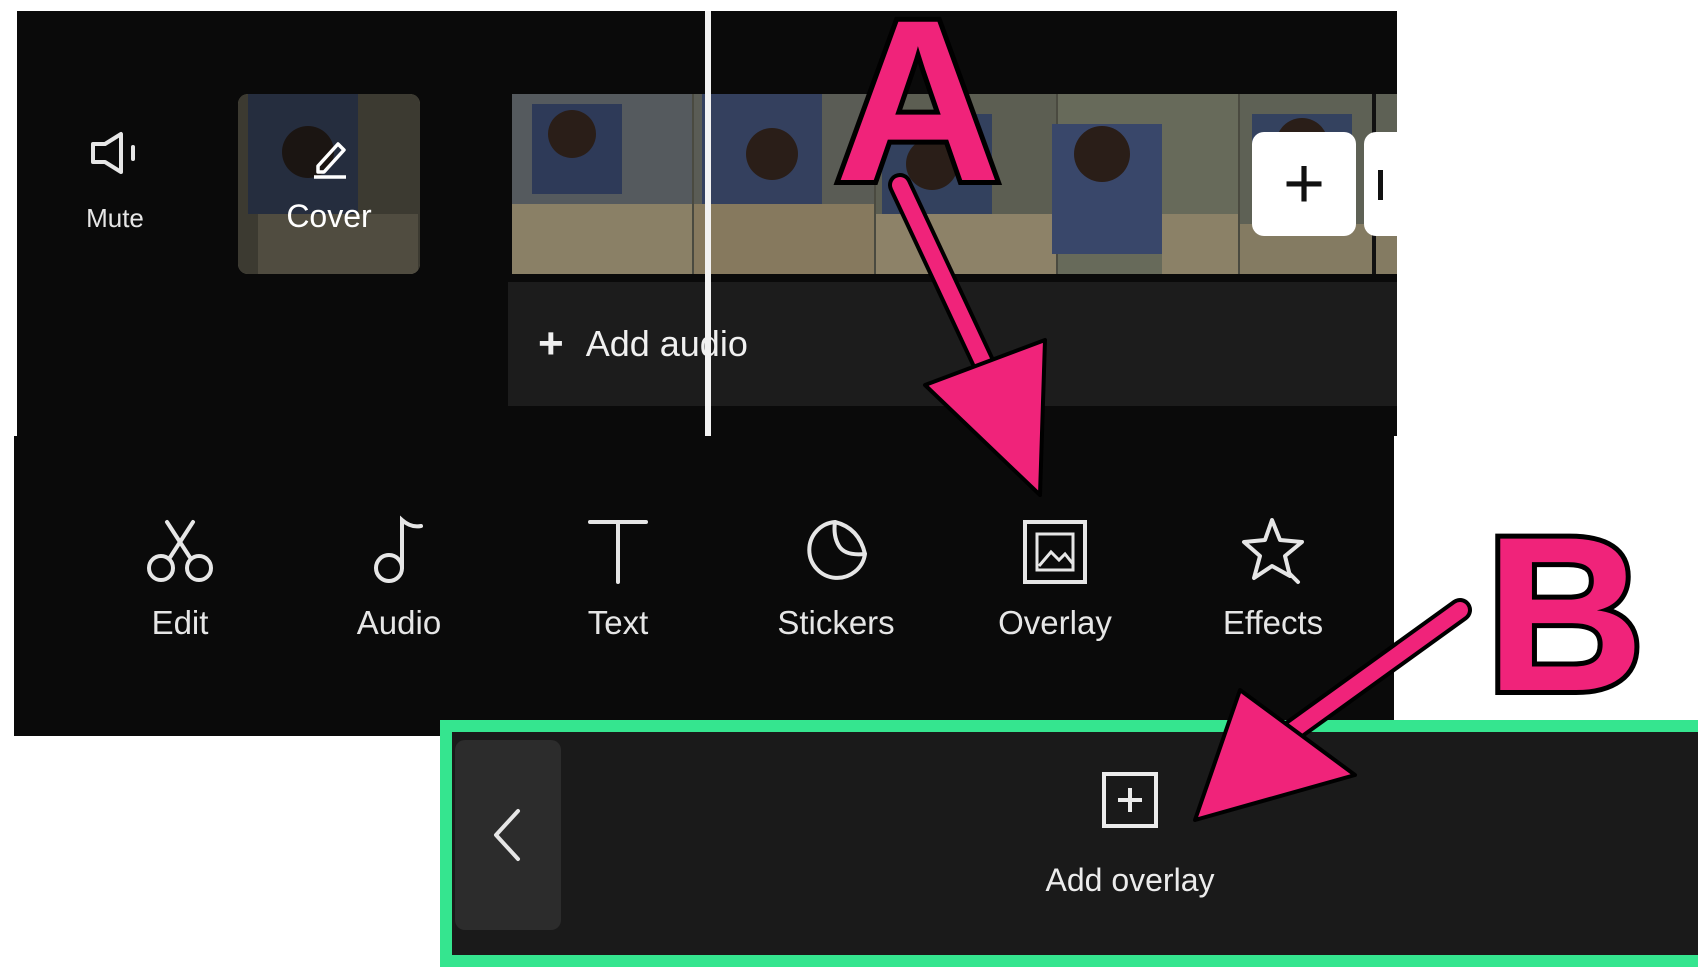 This screenshot has height=967, width=1698. I want to click on annotation-label-b: B, so click(1565, 614).